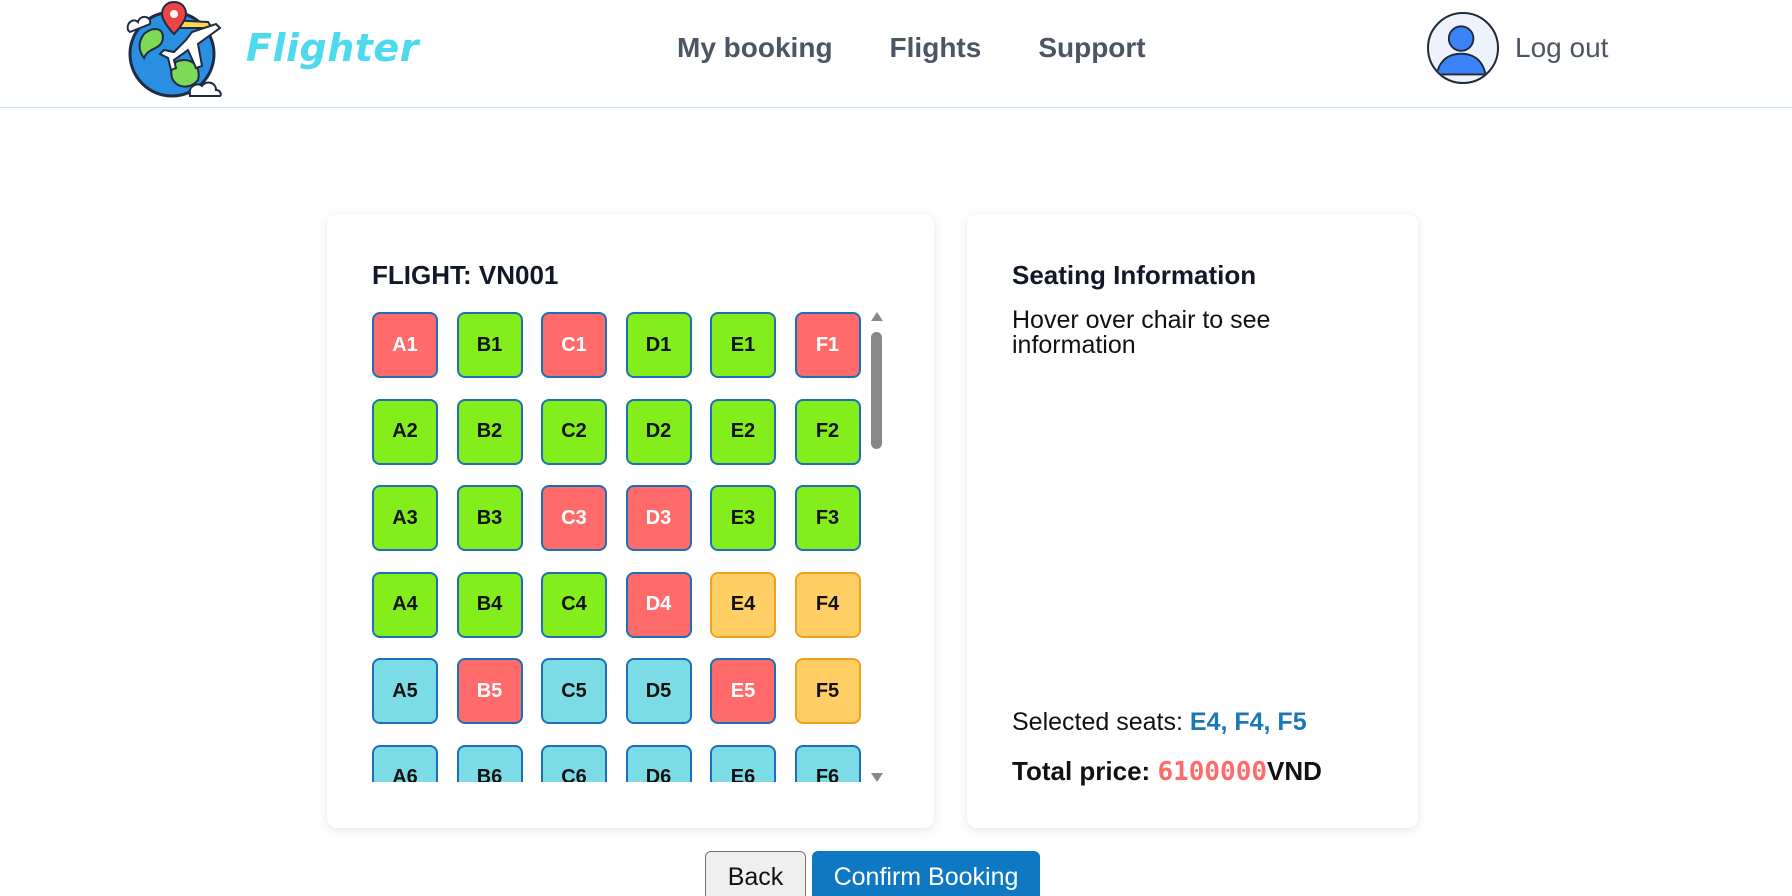 The height and width of the screenshot is (896, 1792). I want to click on seat-b2: B2, so click(489, 431).